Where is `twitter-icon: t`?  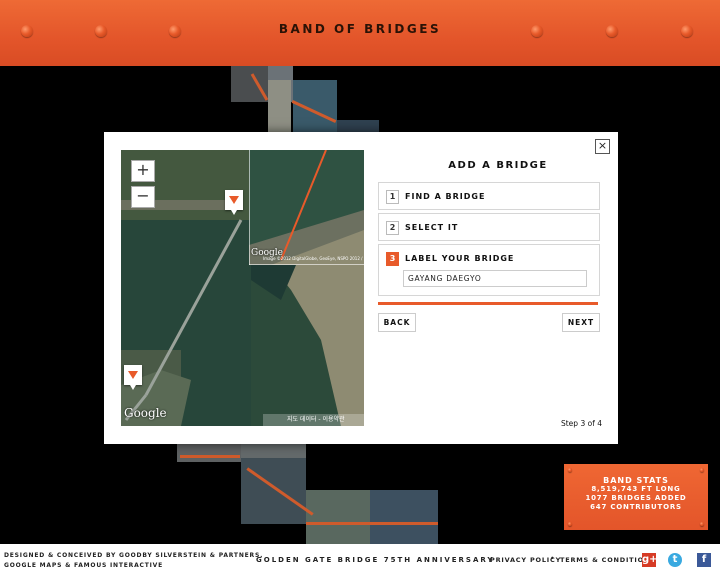
twitter-icon: t is located at coordinates (675, 560).